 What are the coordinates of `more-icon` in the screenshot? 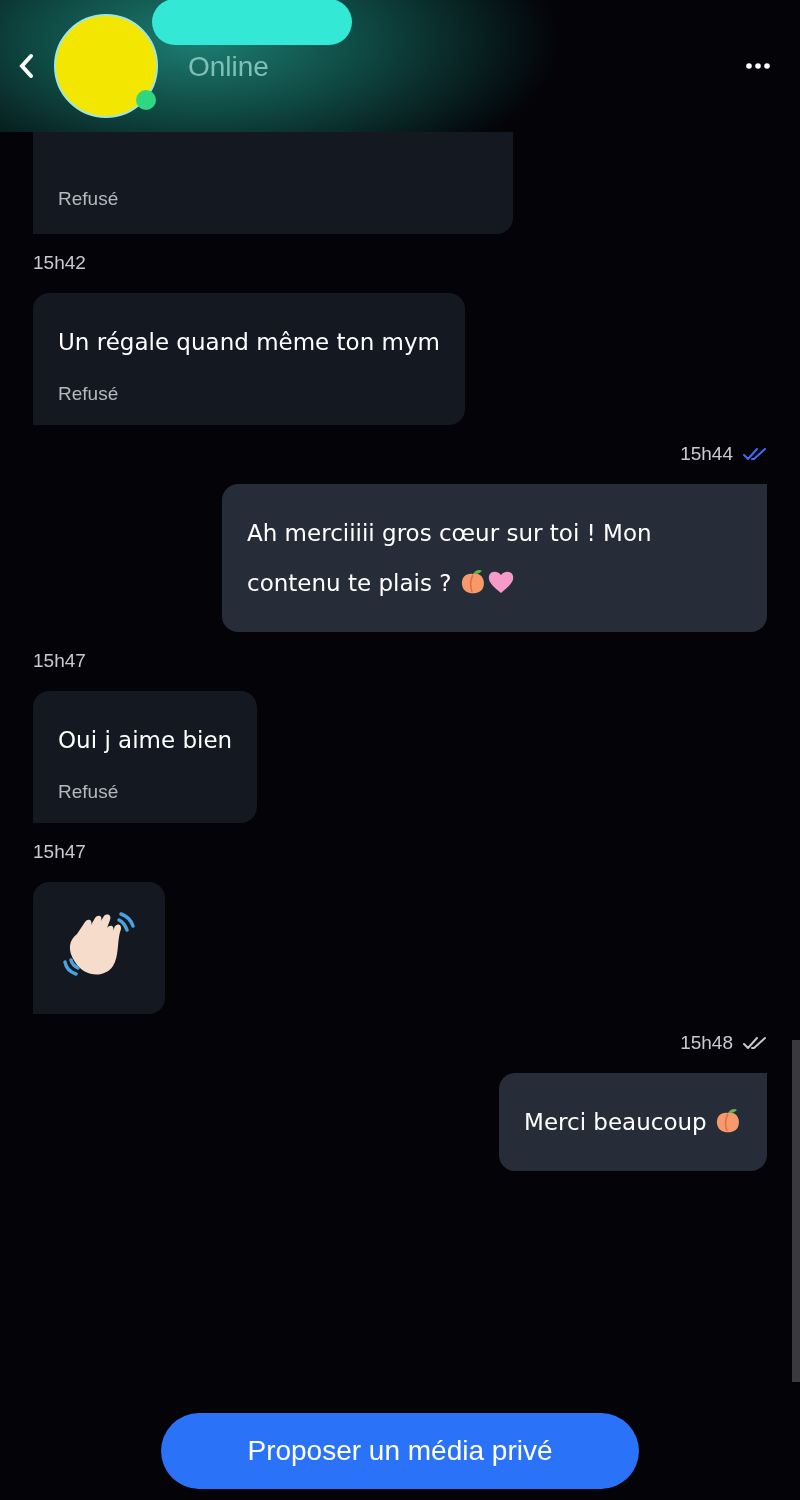 It's located at (758, 66).